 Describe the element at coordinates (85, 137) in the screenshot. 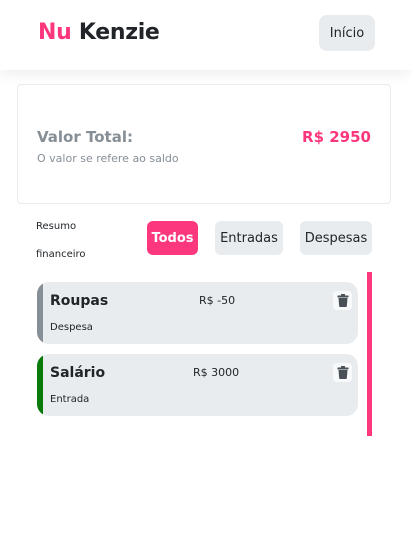

I see `total-label: Valor Total:` at that location.